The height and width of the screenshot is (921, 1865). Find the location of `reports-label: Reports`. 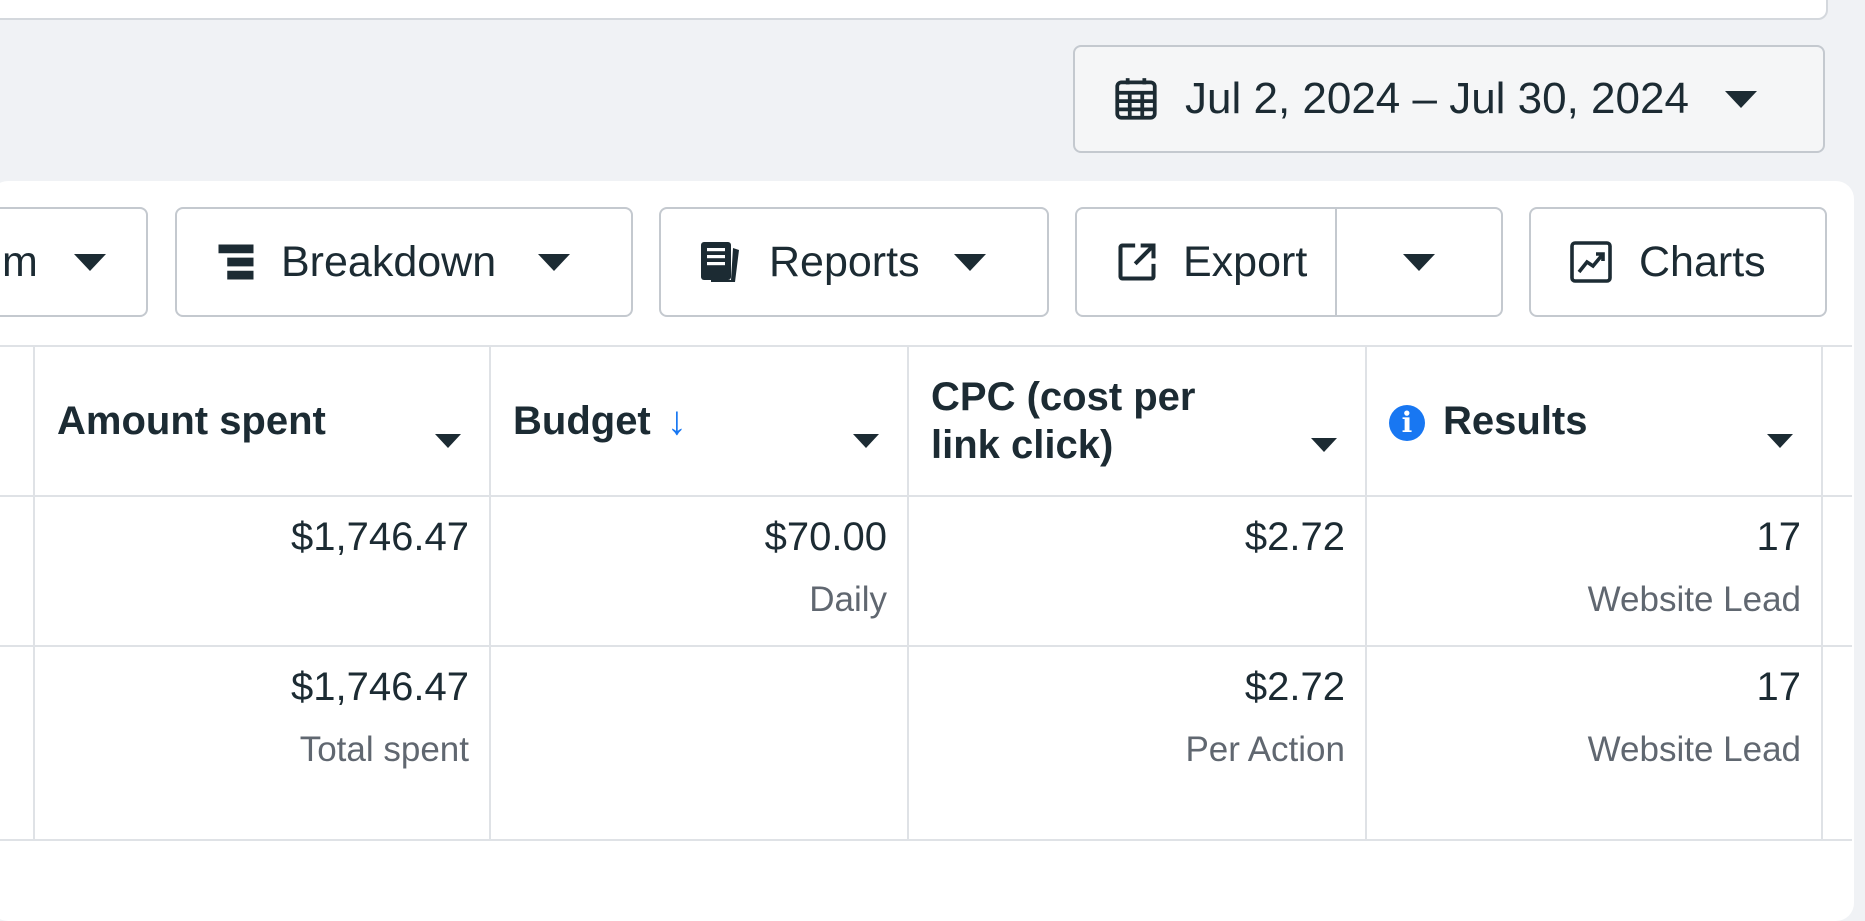

reports-label: Reports is located at coordinates (844, 261).